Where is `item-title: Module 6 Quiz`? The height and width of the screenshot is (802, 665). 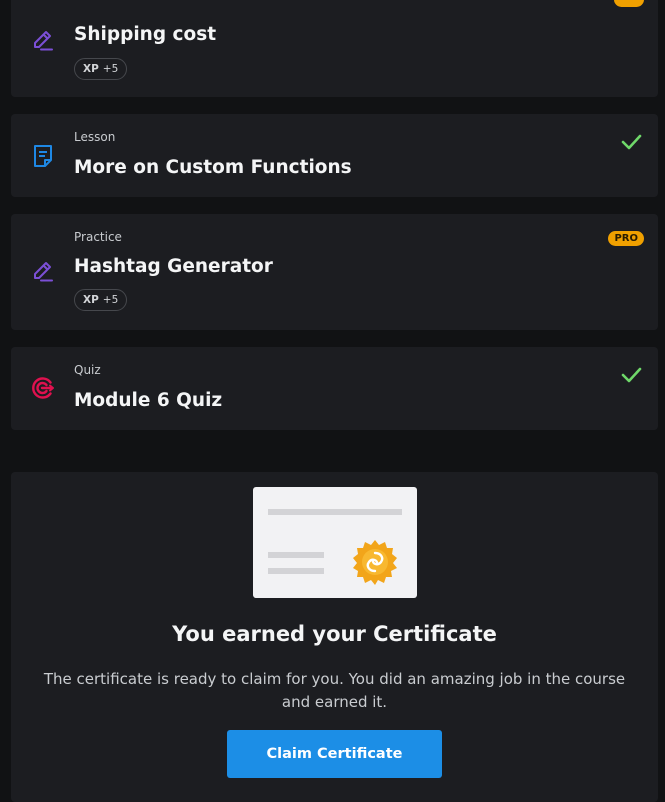
item-title: Module 6 Quiz is located at coordinates (148, 400).